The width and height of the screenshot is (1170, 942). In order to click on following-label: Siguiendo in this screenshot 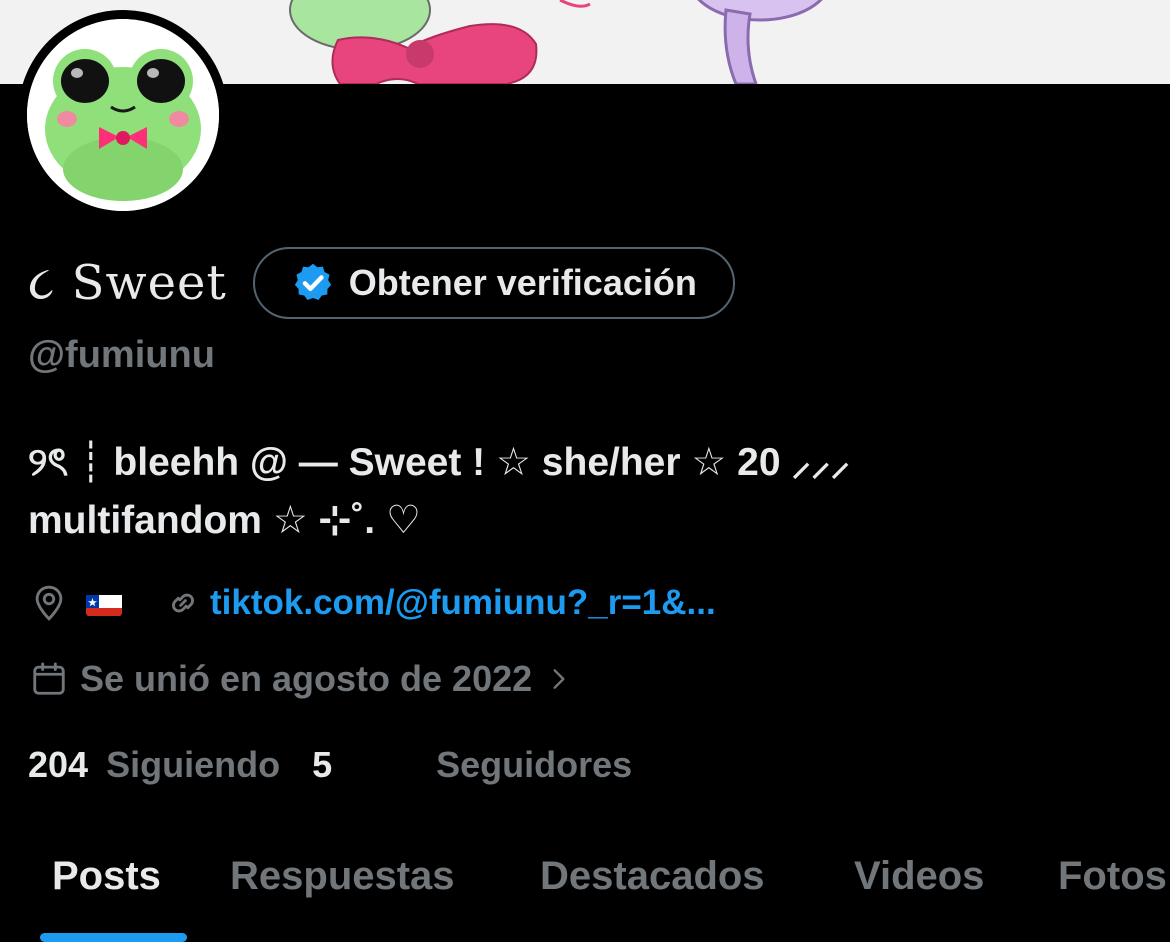, I will do `click(193, 764)`.